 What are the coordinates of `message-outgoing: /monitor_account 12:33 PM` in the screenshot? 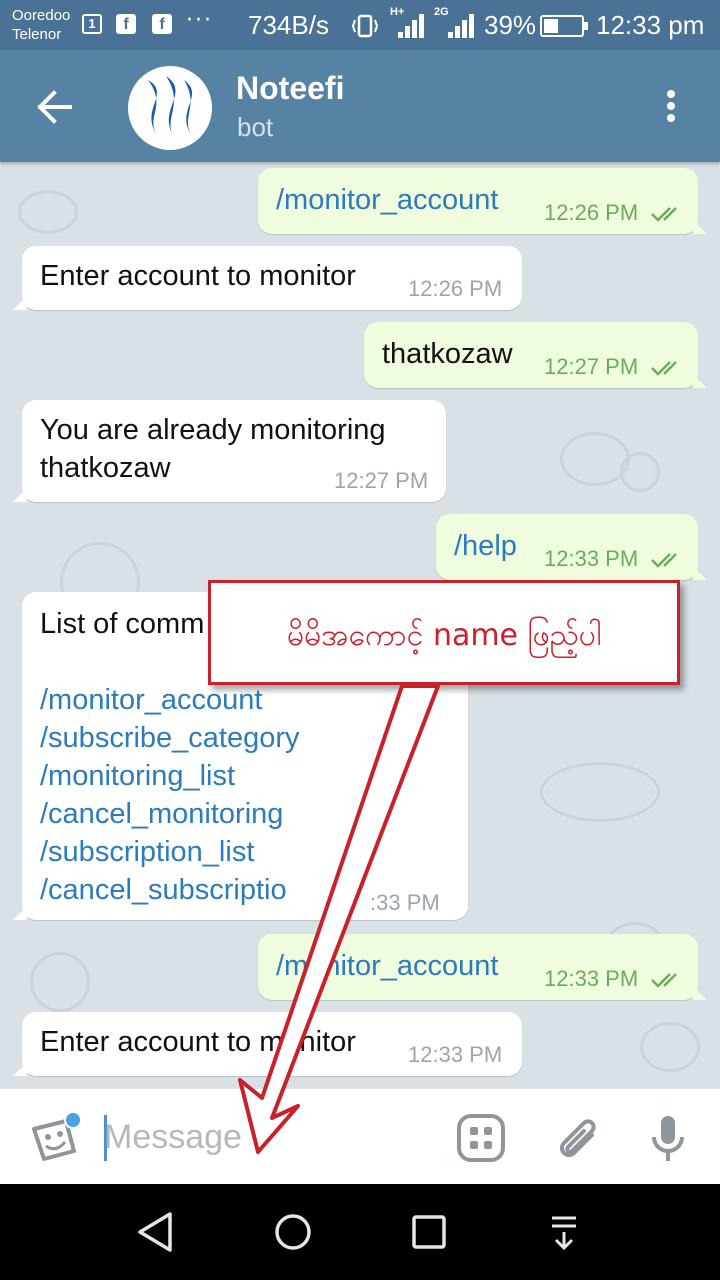 It's located at (482, 967).